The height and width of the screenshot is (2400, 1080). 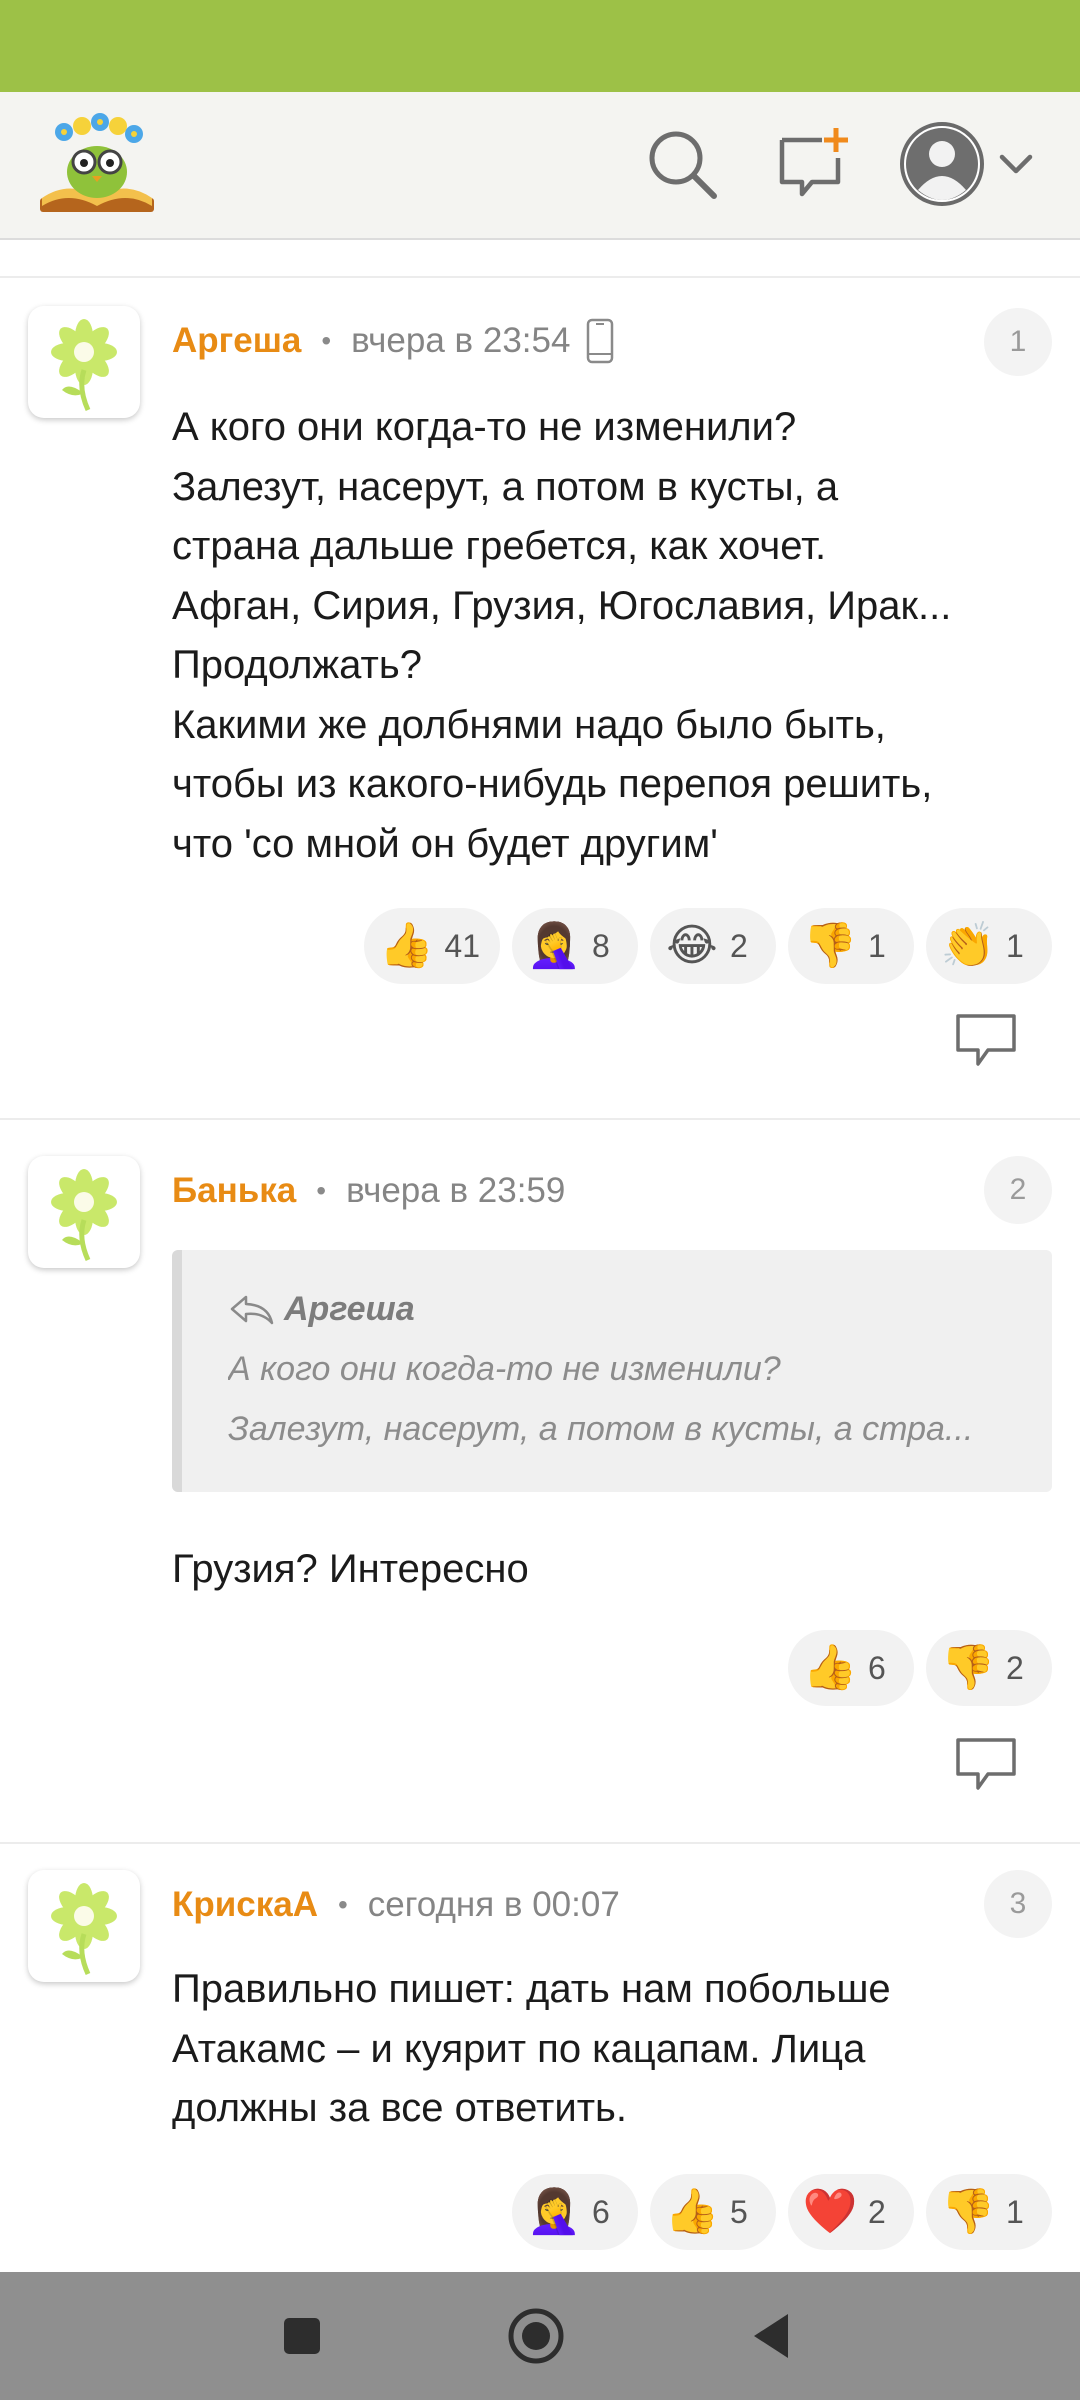 I want to click on quote-text-line: А кого они когда-то не изменили?, so click(x=504, y=1369).